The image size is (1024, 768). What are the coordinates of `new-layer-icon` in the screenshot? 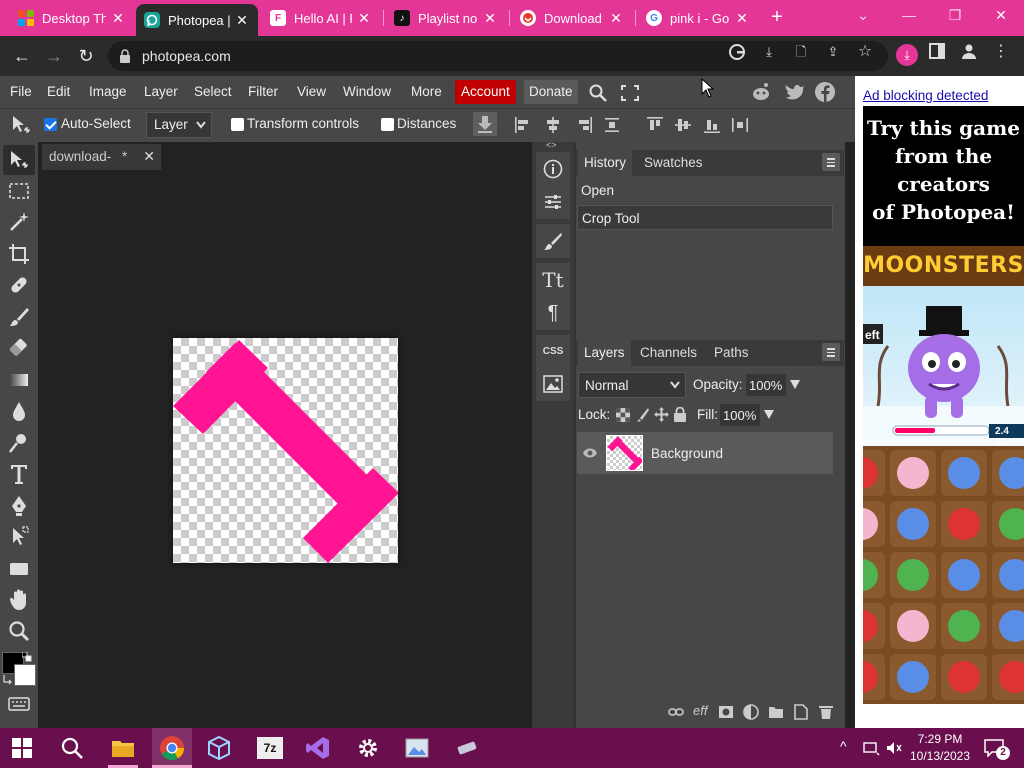 It's located at (801, 712).